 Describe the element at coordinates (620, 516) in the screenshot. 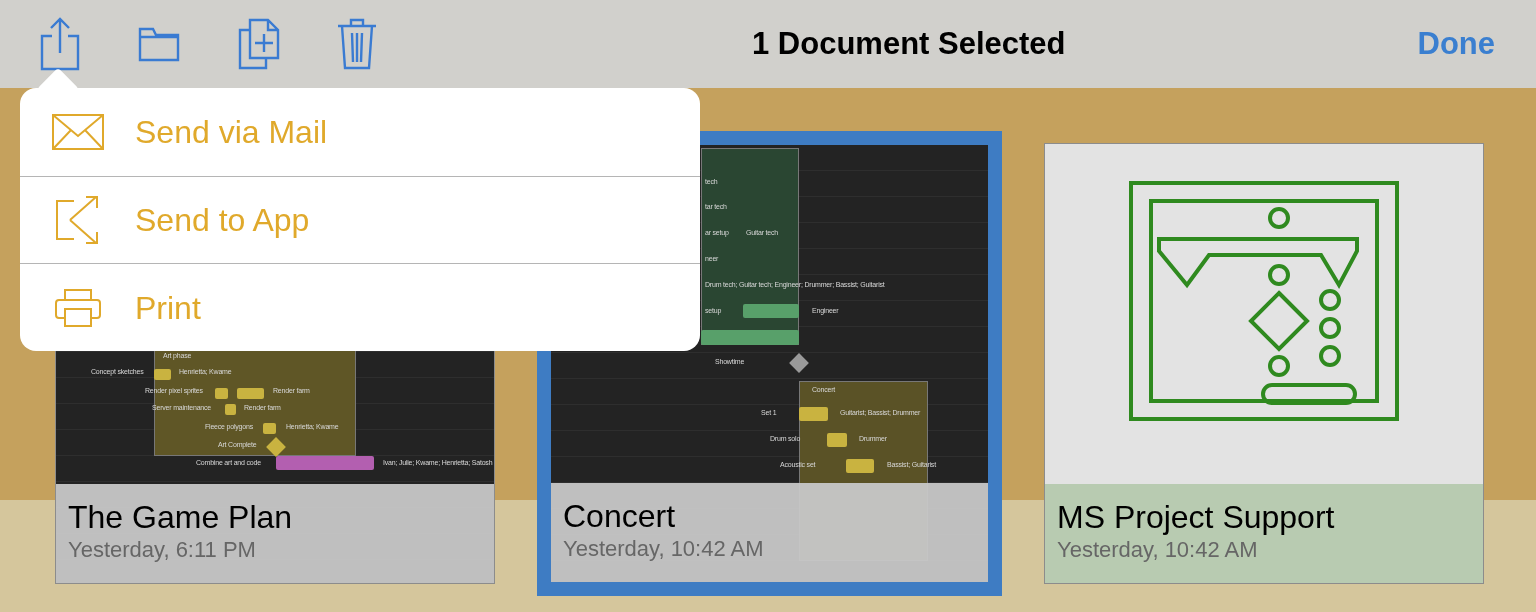

I see `document-title: Concert` at that location.